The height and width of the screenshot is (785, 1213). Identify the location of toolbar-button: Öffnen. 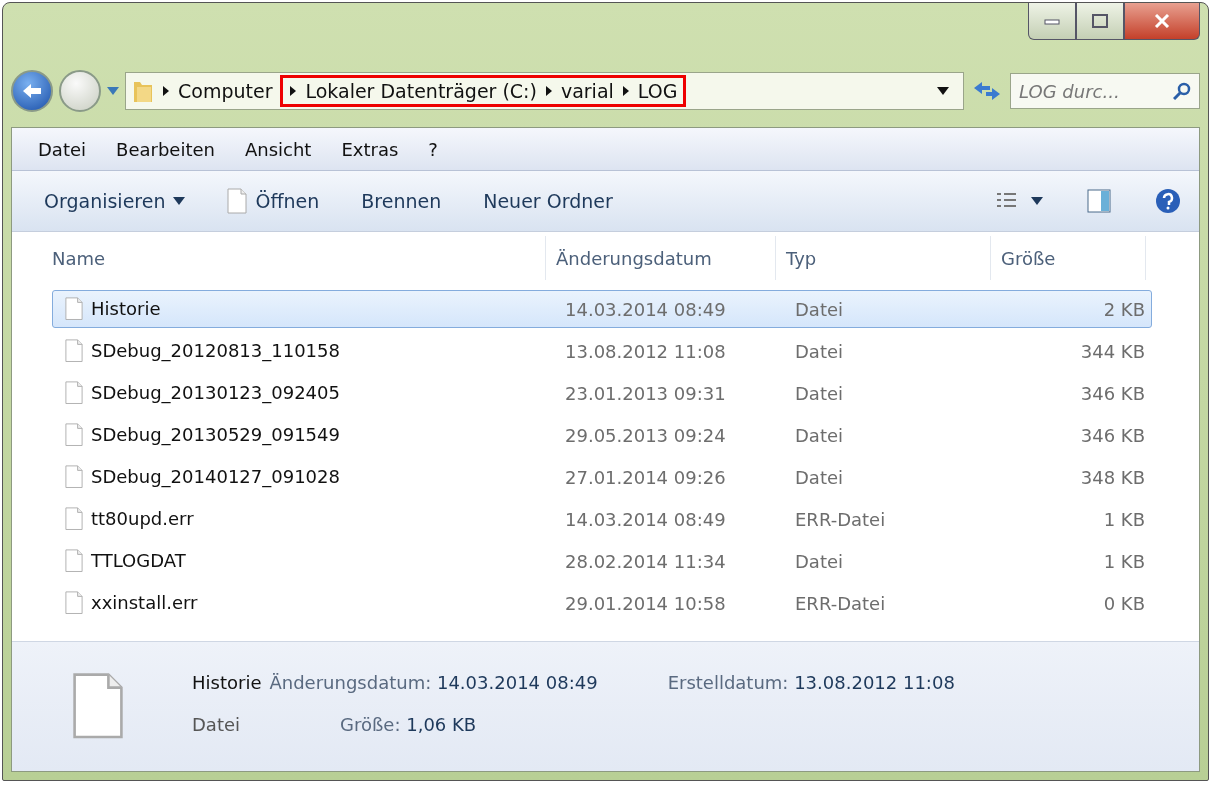
(273, 201).